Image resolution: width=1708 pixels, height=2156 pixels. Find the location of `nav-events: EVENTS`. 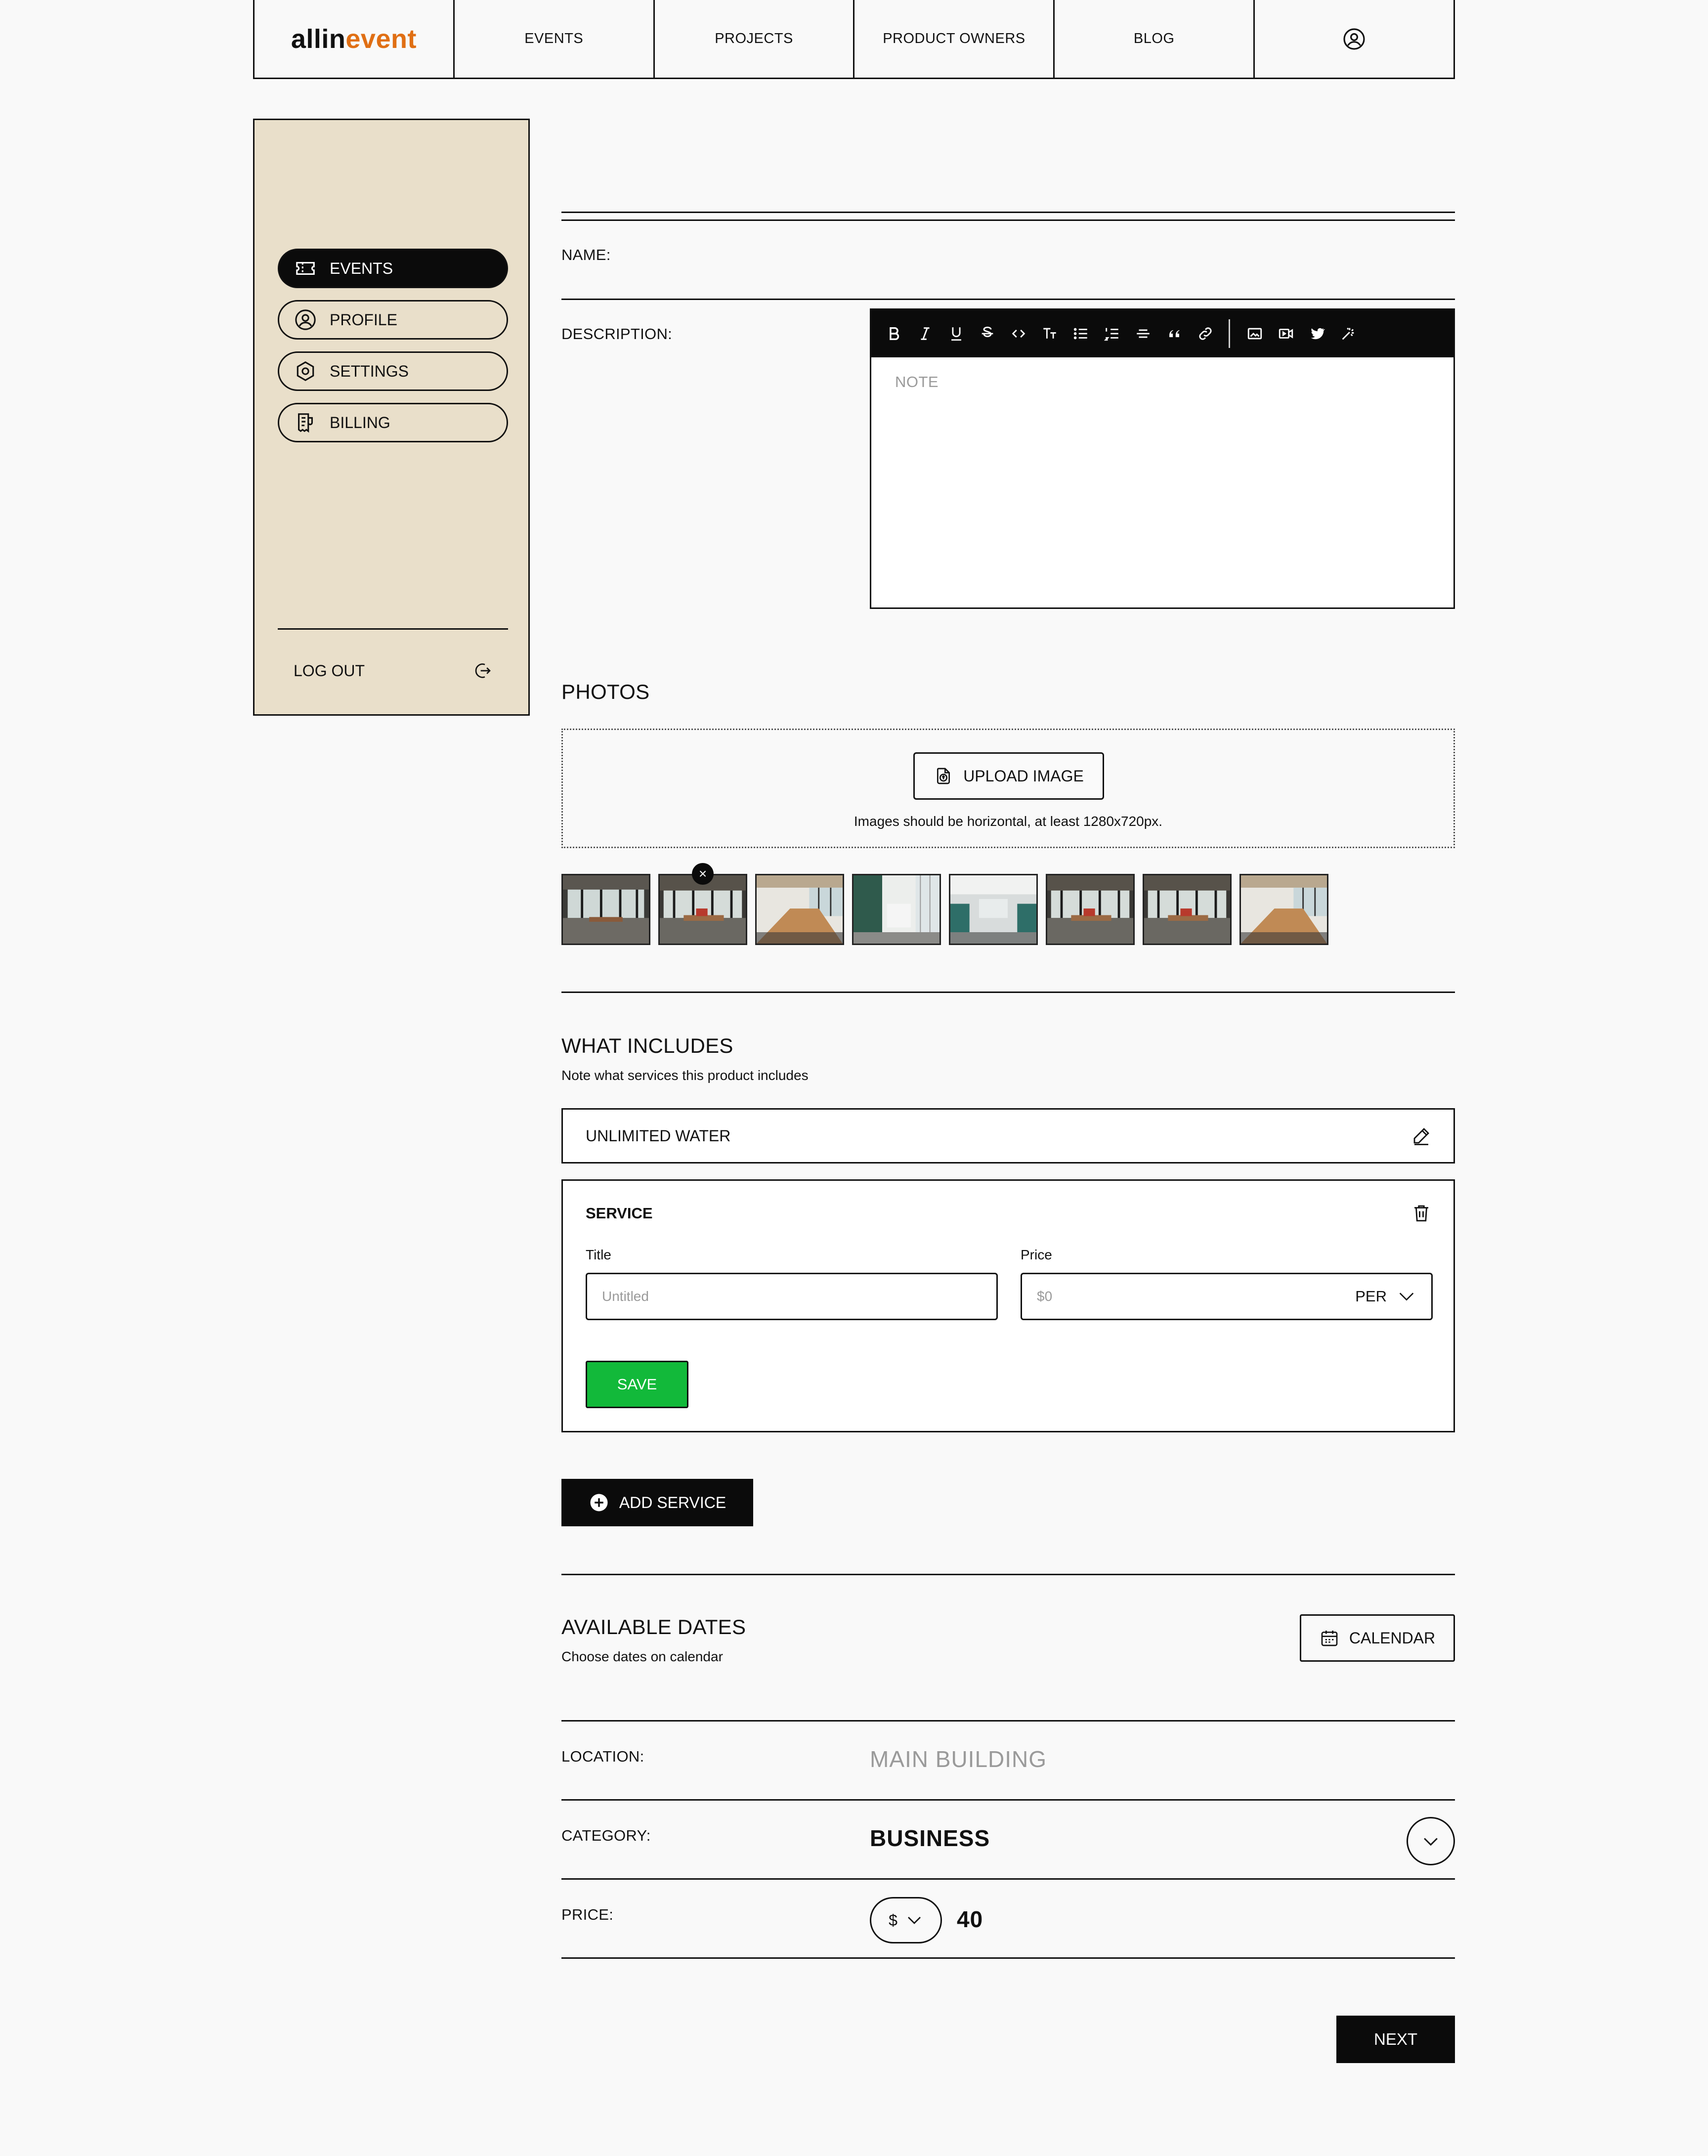

nav-events: EVENTS is located at coordinates (555, 39).